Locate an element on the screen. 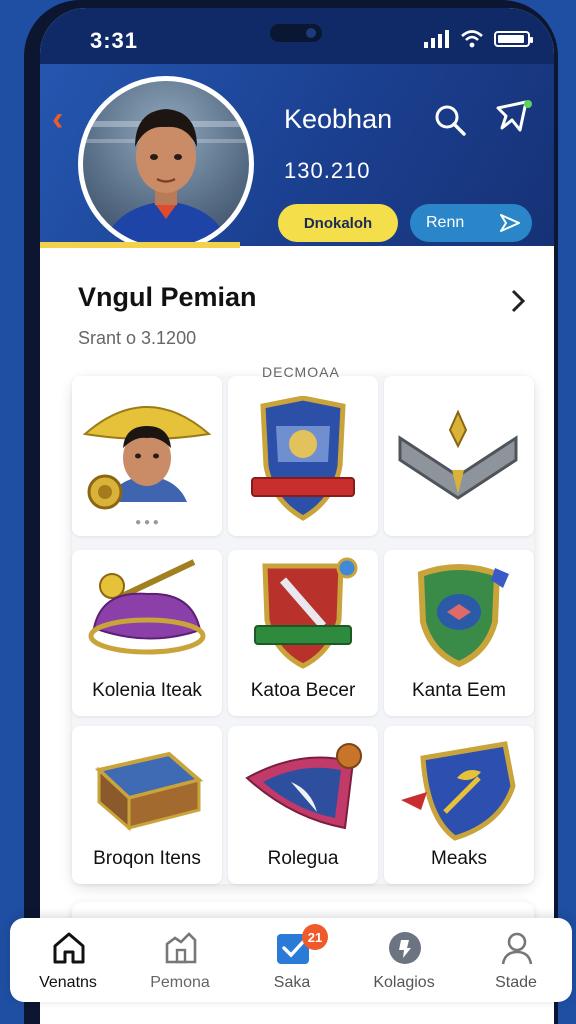 This screenshot has height=1024, width=576. avatar is located at coordinates (166, 164).